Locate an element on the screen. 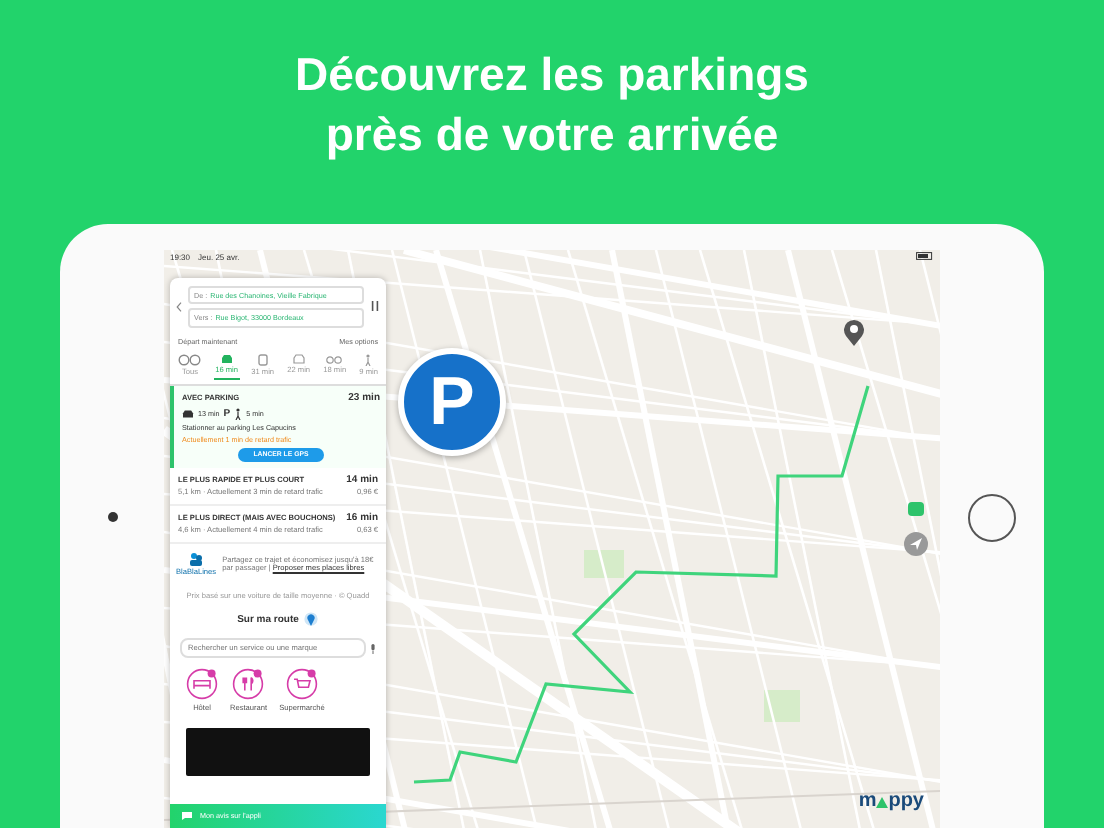 The height and width of the screenshot is (828, 1104). ad-banner-placeholder is located at coordinates (278, 752).